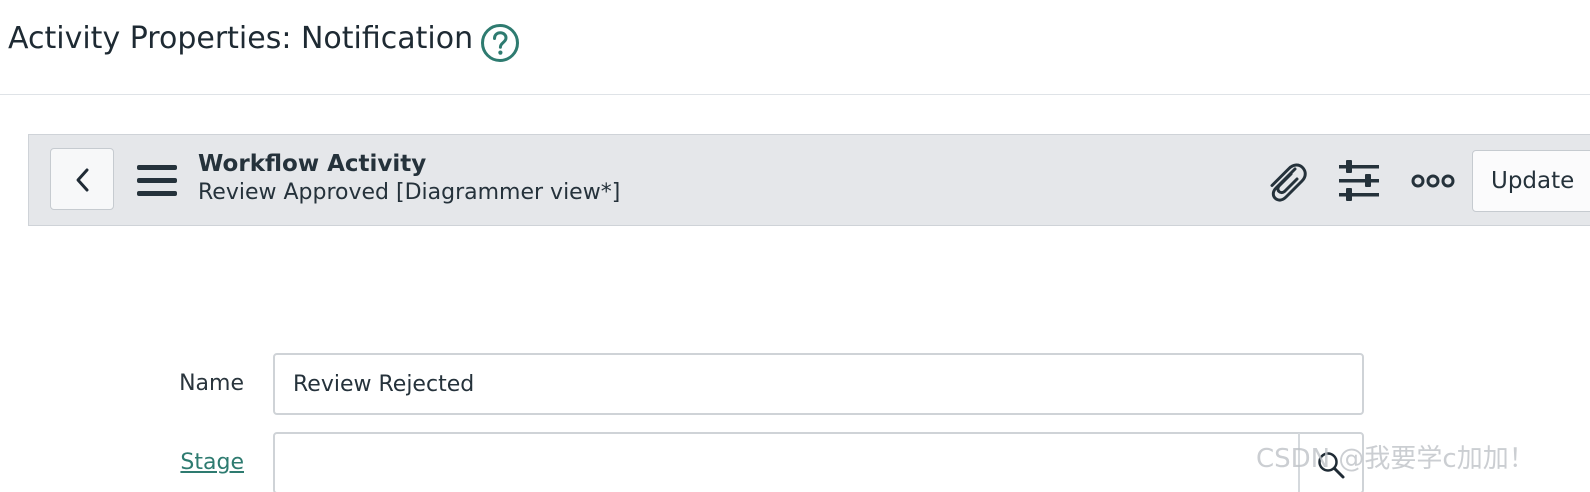 The width and height of the screenshot is (1590, 492). I want to click on name-field, so click(818, 384).